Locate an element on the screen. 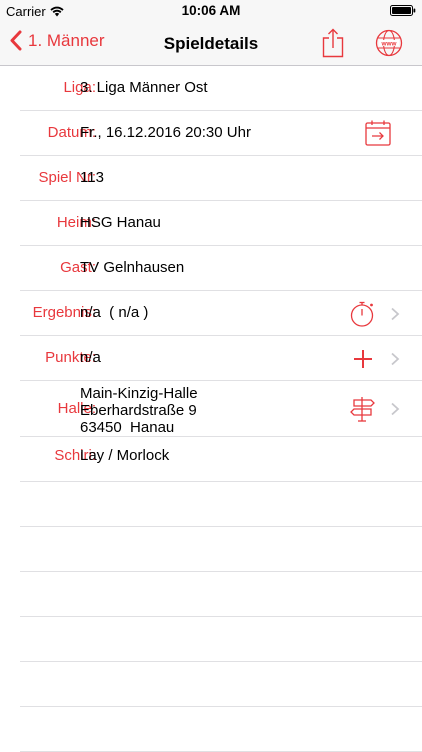 The width and height of the screenshot is (422, 752). row-schiri: Schiri: Lay / Morlock is located at coordinates (221, 459).